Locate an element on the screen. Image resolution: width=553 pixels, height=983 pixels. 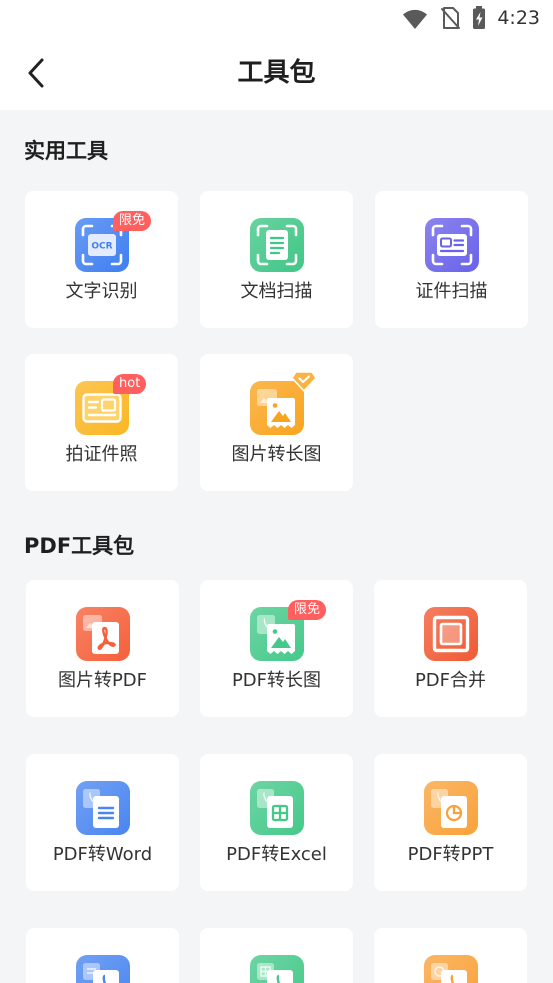
pdf-to-ppt-icon is located at coordinates (450, 808).